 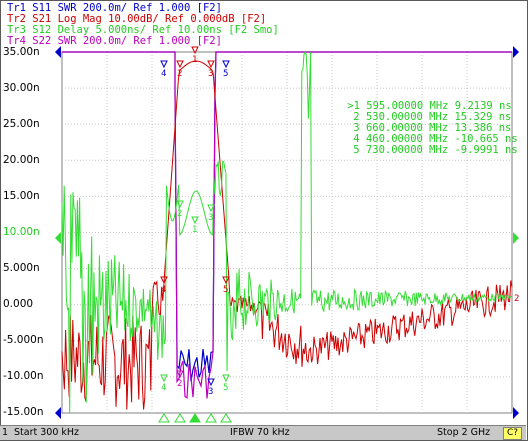 What do you see at coordinates (512, 433) in the screenshot?
I see `calibration-status-button: C?` at bounding box center [512, 433].